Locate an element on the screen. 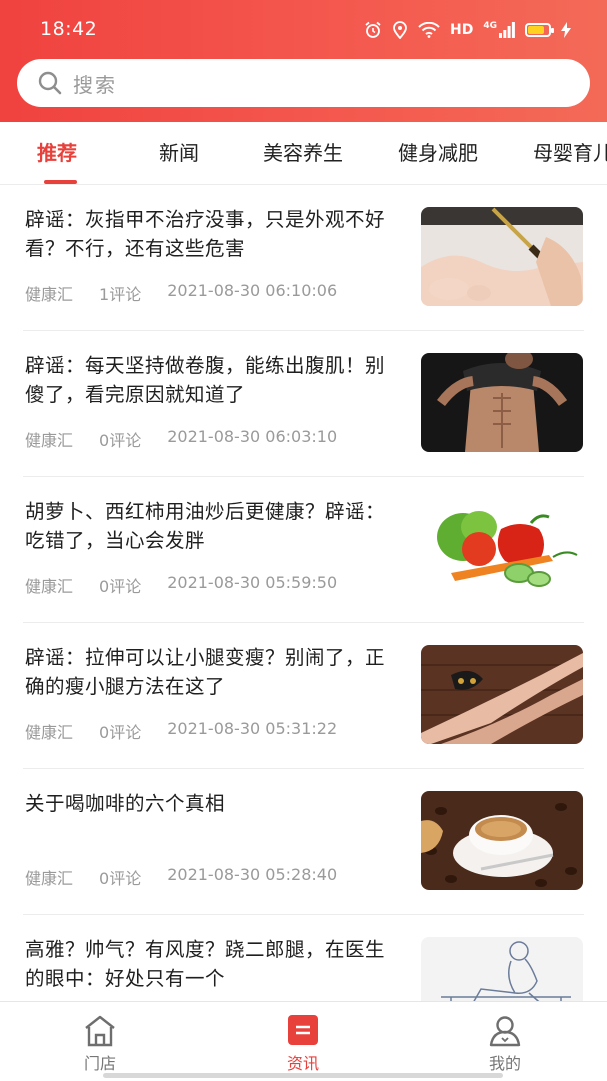 The height and width of the screenshot is (1081, 607). article-meta: 健康汇 1评论 2021-08-30 06:10:06 is located at coordinates (181, 293).